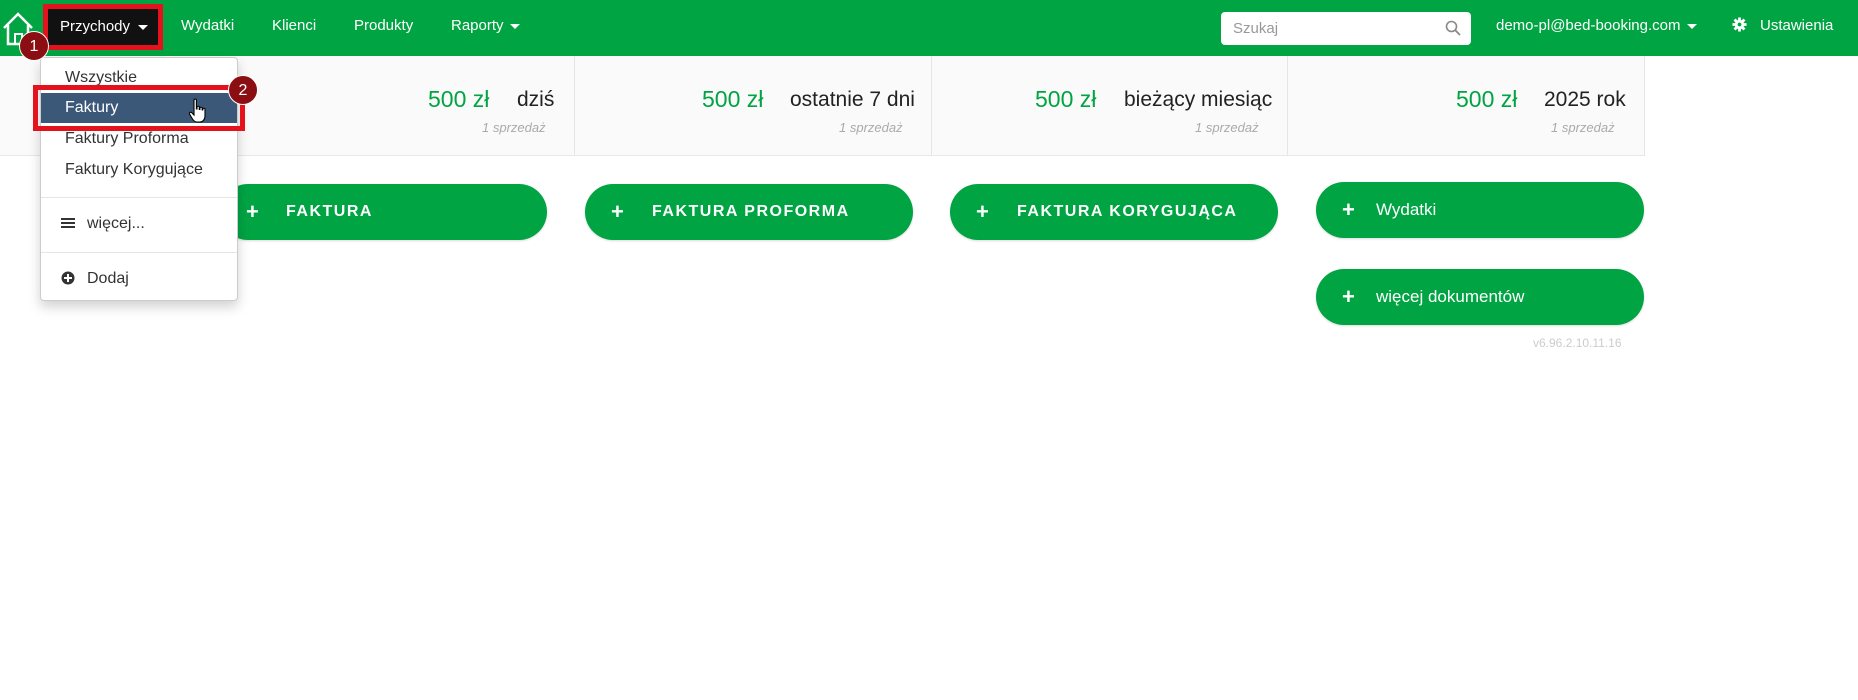 The height and width of the screenshot is (700, 1858). I want to click on stat-7-days: 500 zł ostatnie 7 dni 1 sprzedaż, so click(753, 106).